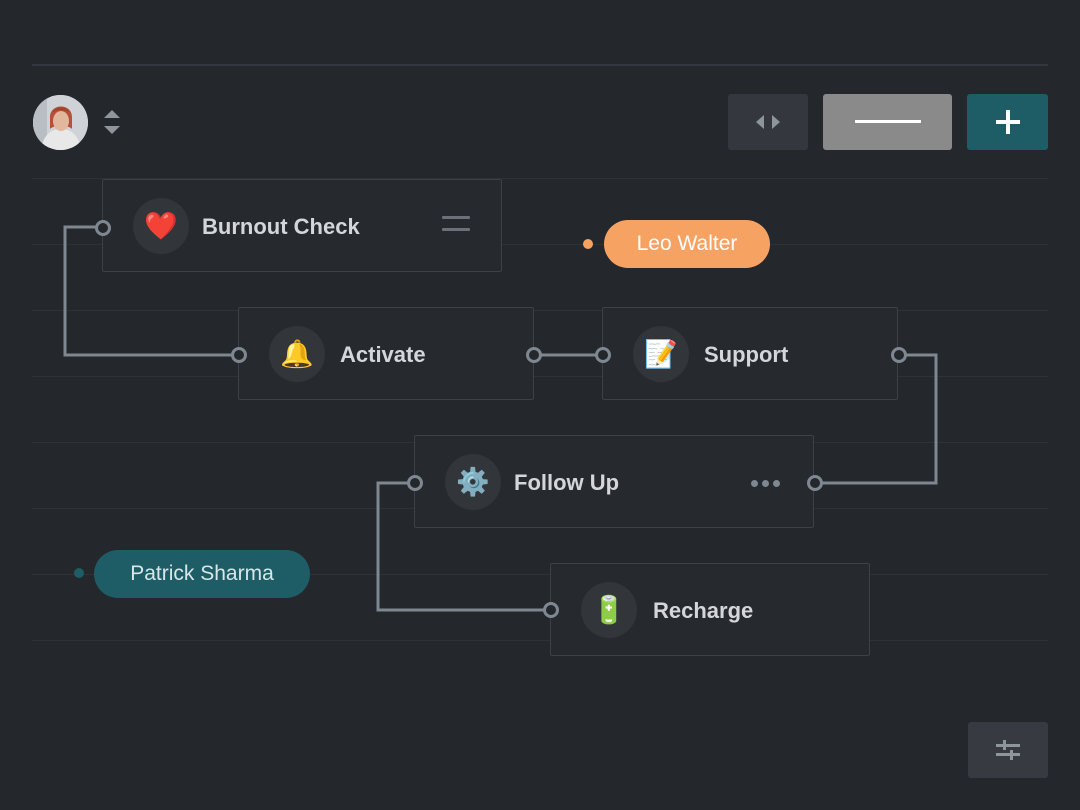  I want to click on port-burnout-check-in, so click(103, 228).